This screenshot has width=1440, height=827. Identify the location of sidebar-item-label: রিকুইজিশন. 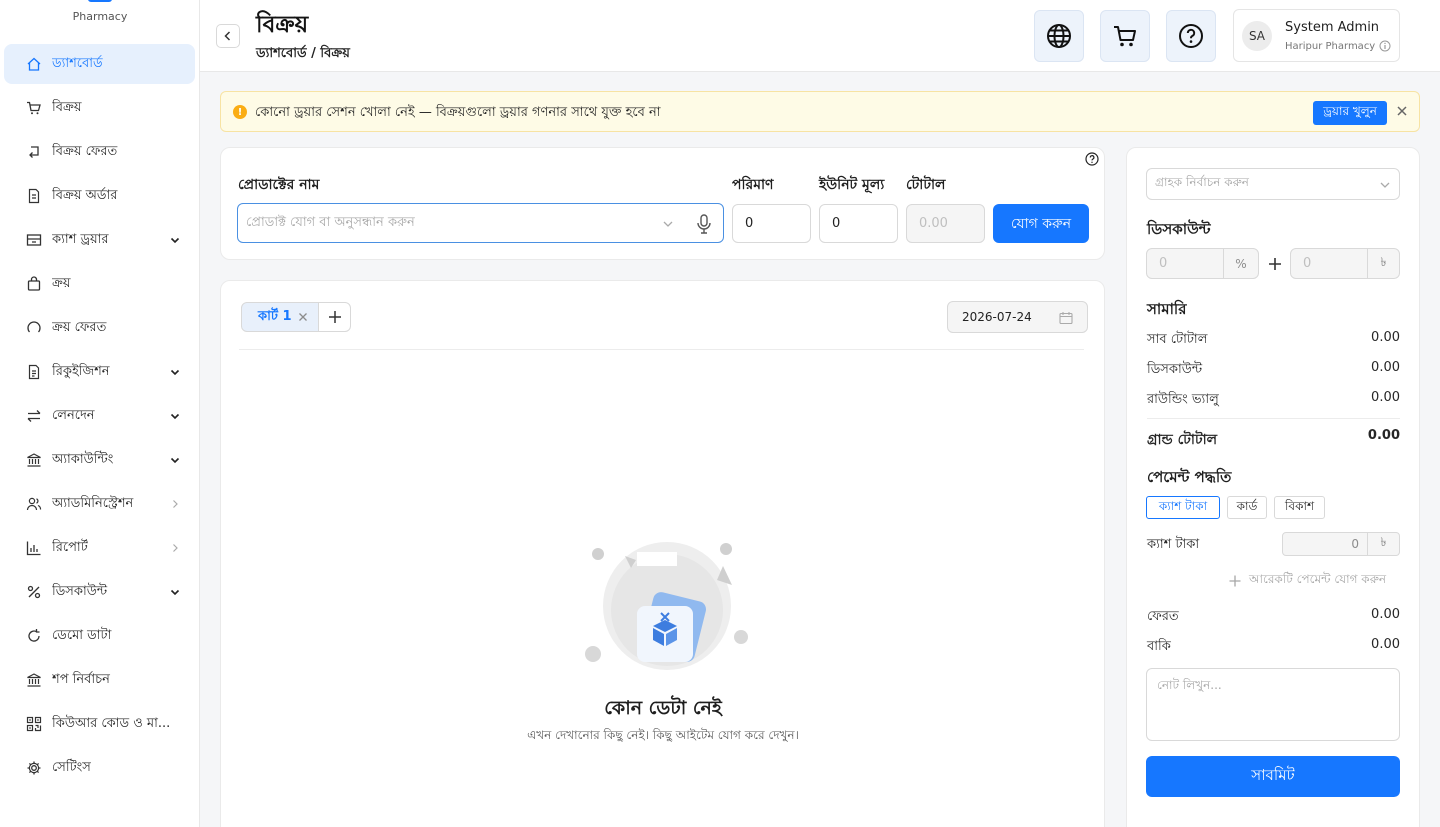
(81, 371).